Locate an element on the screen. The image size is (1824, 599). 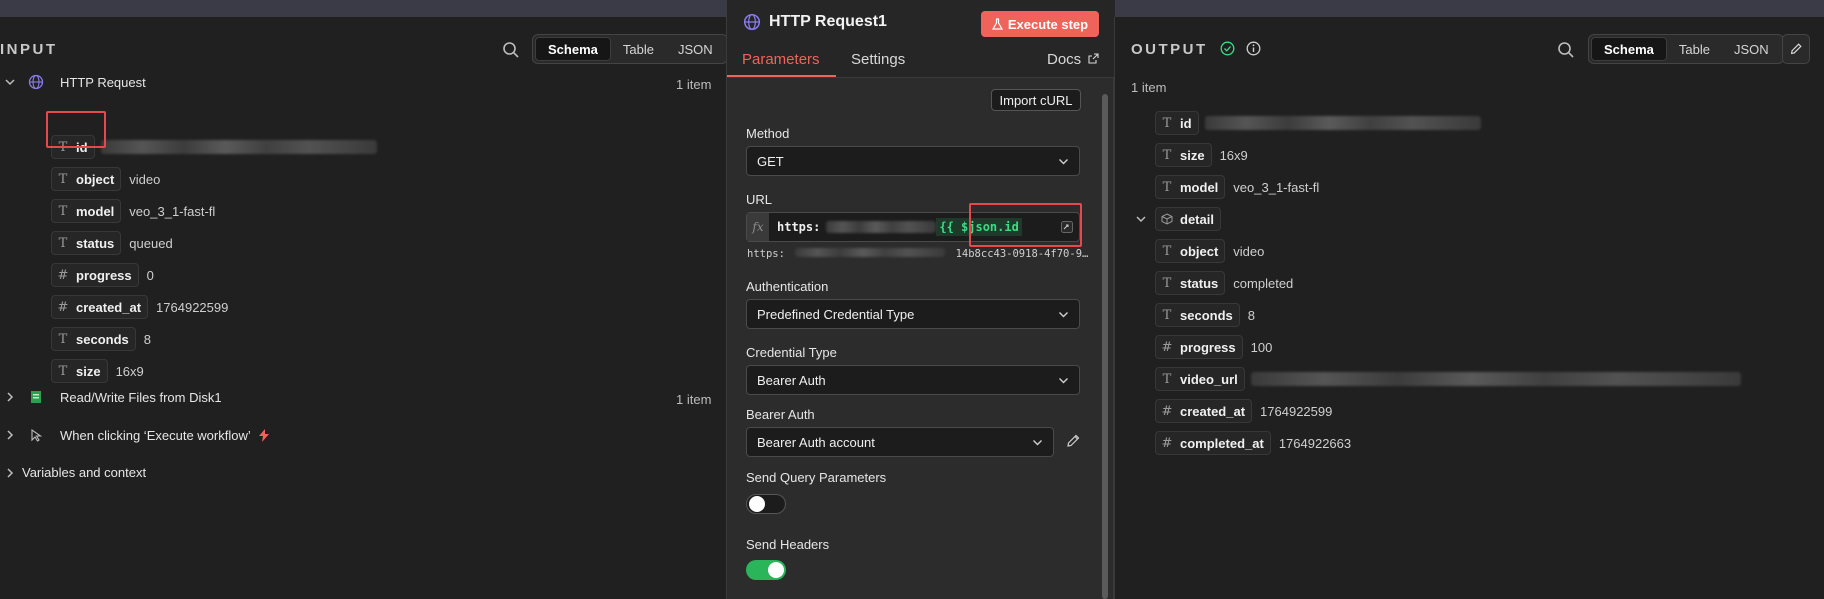
field-value: 8 is located at coordinates (147, 339).